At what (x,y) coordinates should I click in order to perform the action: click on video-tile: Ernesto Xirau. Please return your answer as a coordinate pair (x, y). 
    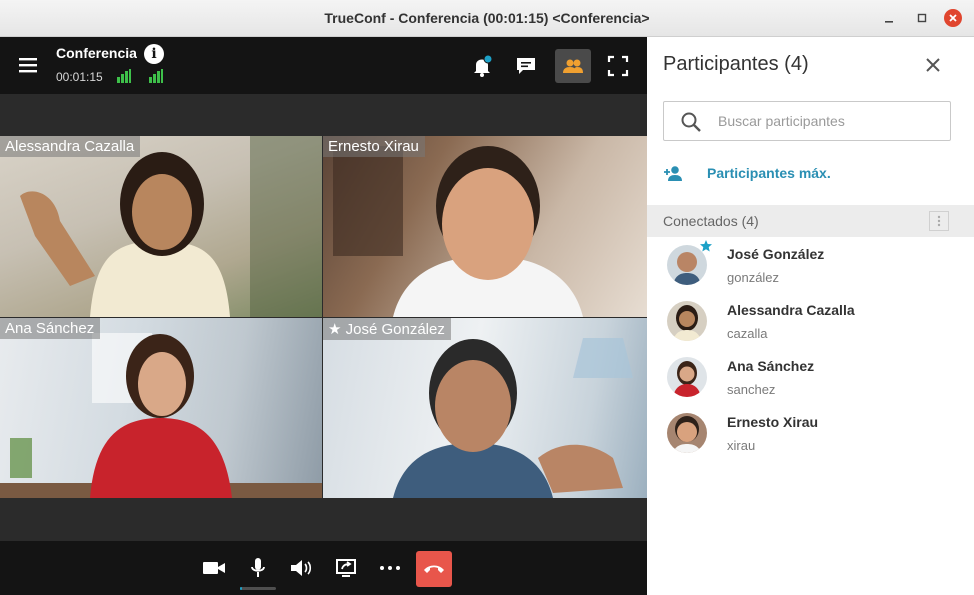
    Looking at the image, I should click on (485, 226).